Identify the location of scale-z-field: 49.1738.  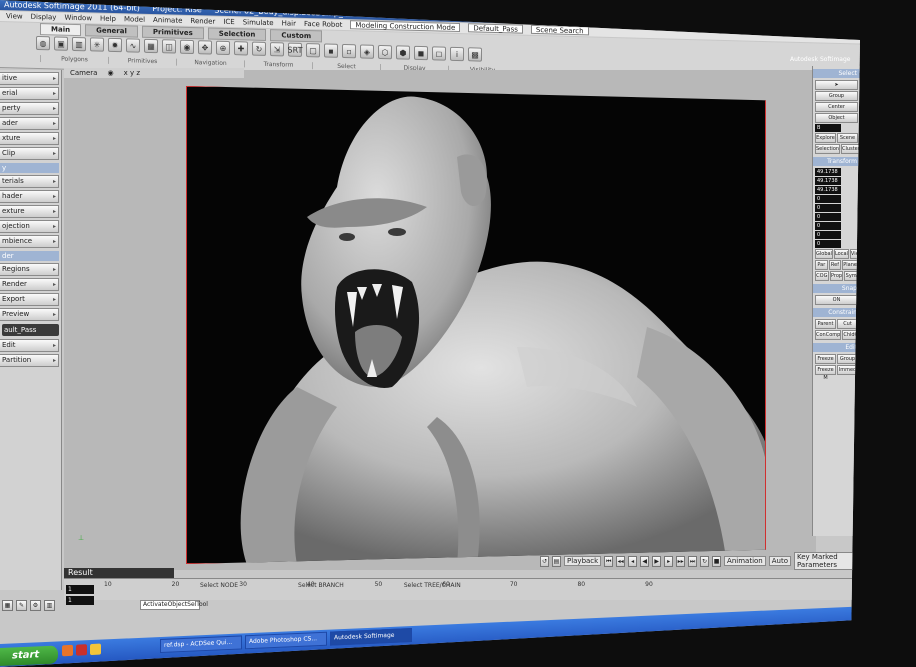
(828, 190).